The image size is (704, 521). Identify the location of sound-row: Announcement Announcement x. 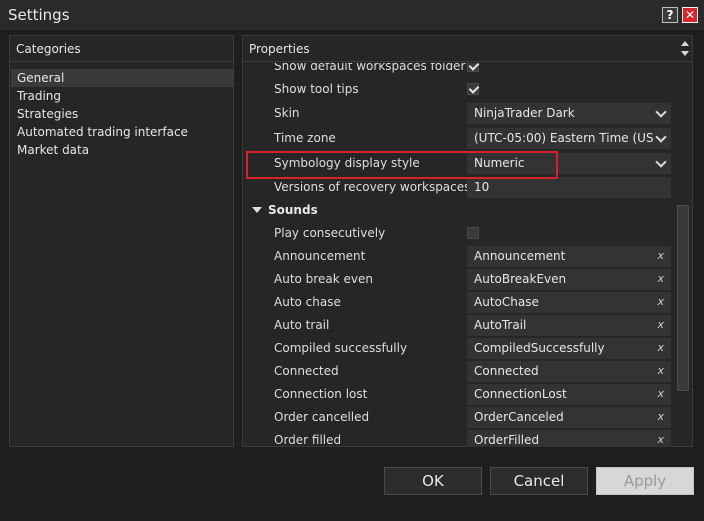
(460, 256).